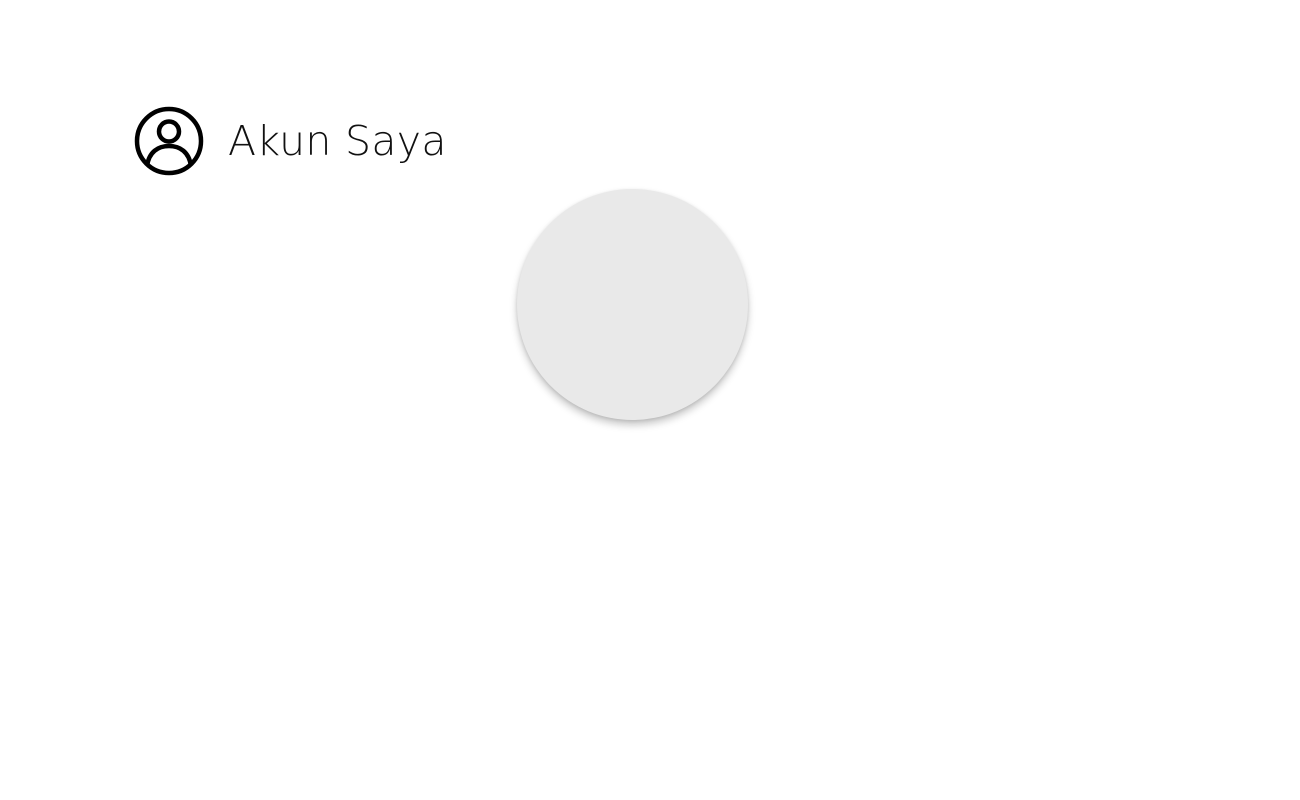 The image size is (1300, 800). What do you see at coordinates (169, 141) in the screenshot?
I see `account-circle-icon` at bounding box center [169, 141].